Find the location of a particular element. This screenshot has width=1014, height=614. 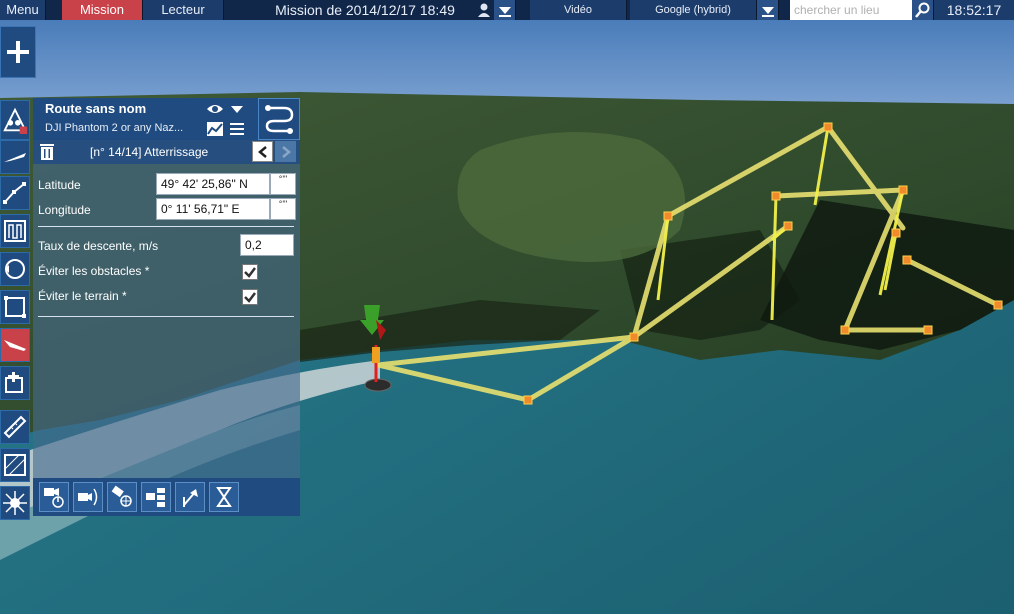

circle-button is located at coordinates (15, 269).